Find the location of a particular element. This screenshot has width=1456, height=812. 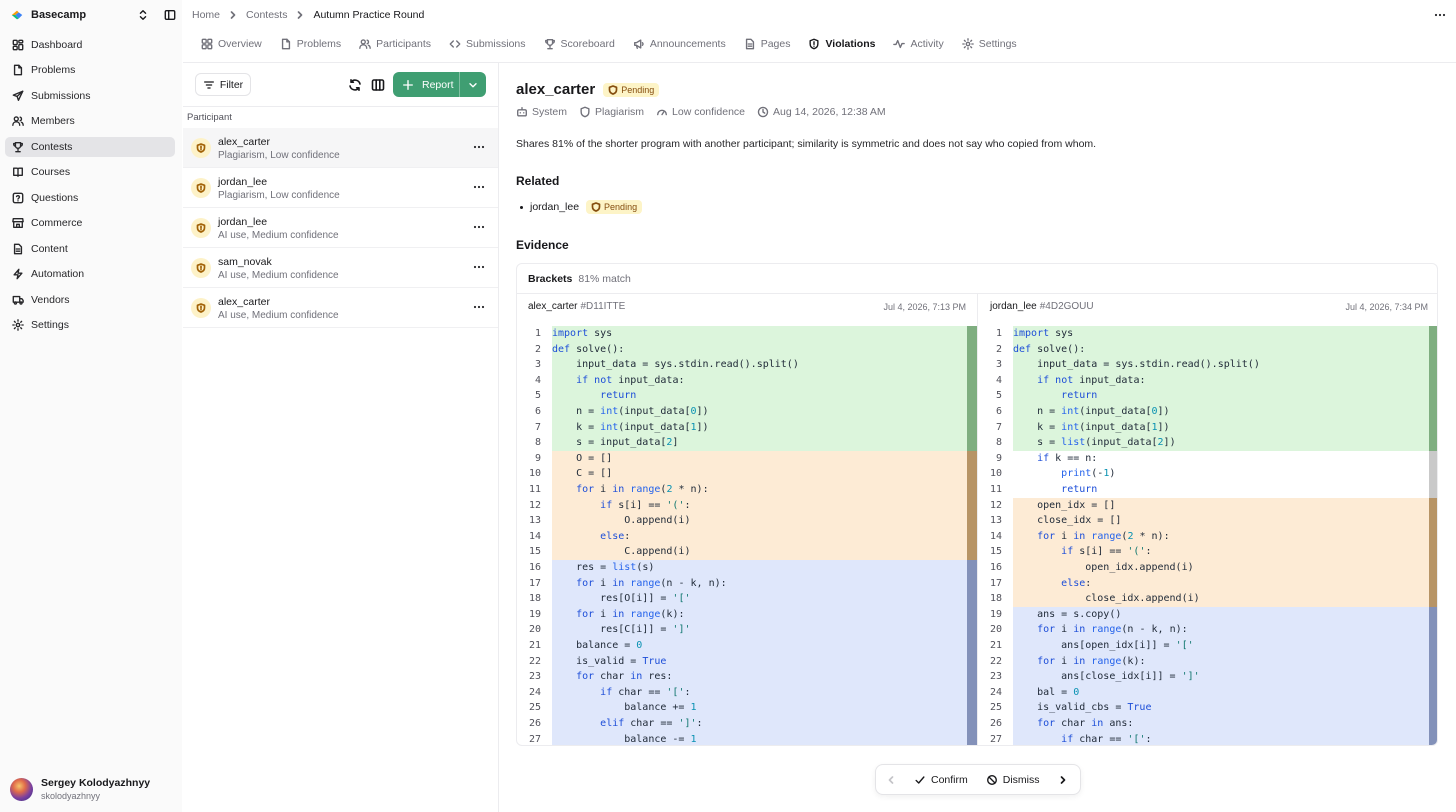

dismiss-button: Dismiss is located at coordinates (1013, 780).